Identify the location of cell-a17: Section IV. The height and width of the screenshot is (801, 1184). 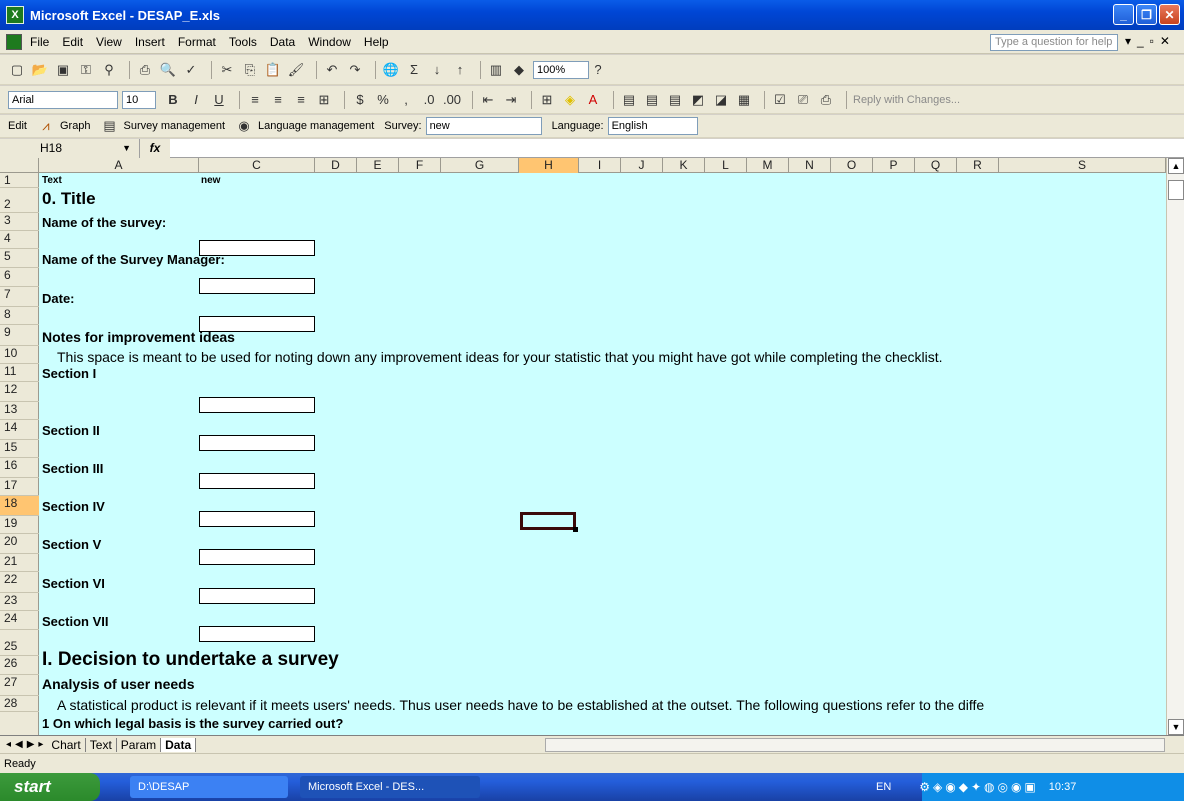
(73, 506).